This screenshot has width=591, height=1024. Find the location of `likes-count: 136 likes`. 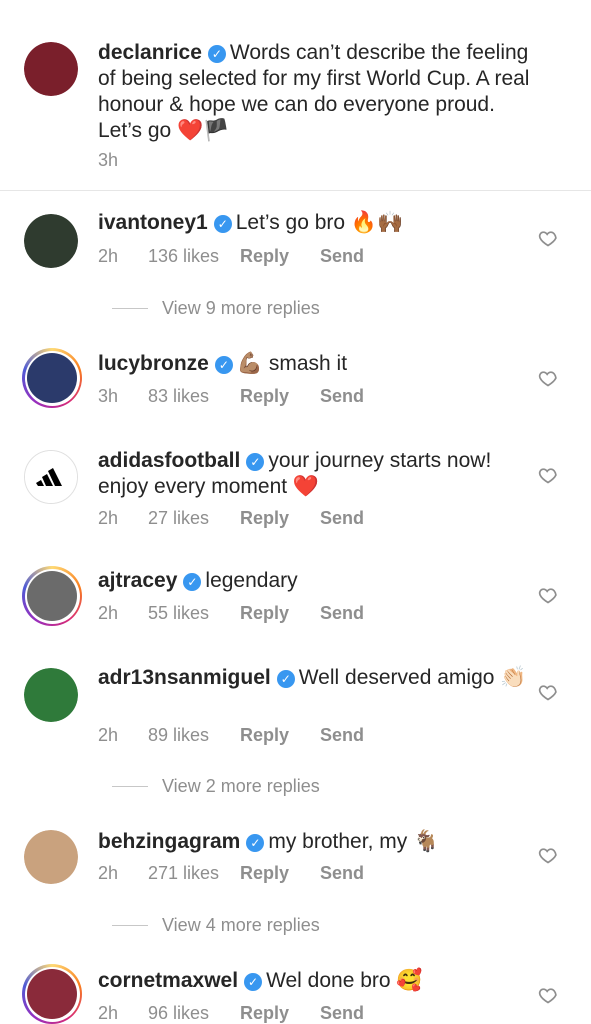

likes-count: 136 likes is located at coordinates (194, 256).